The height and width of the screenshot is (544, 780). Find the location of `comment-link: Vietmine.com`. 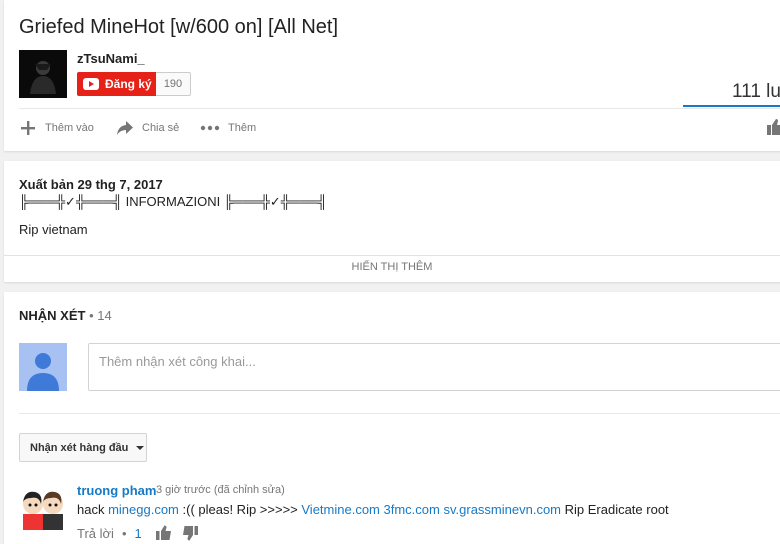

comment-link: Vietmine.com is located at coordinates (340, 509).